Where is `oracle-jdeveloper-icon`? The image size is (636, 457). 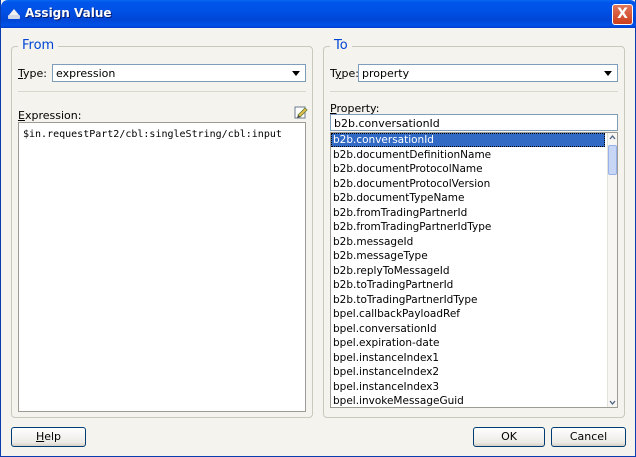
oracle-jdeveloper-icon is located at coordinates (14, 14).